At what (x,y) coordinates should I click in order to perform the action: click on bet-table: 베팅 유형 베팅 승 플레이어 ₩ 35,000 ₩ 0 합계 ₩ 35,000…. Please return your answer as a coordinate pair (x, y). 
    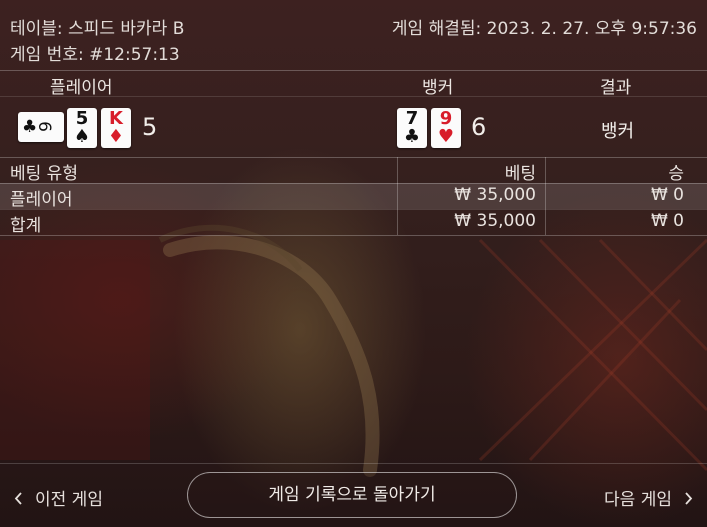
    Looking at the image, I should click on (353, 196).